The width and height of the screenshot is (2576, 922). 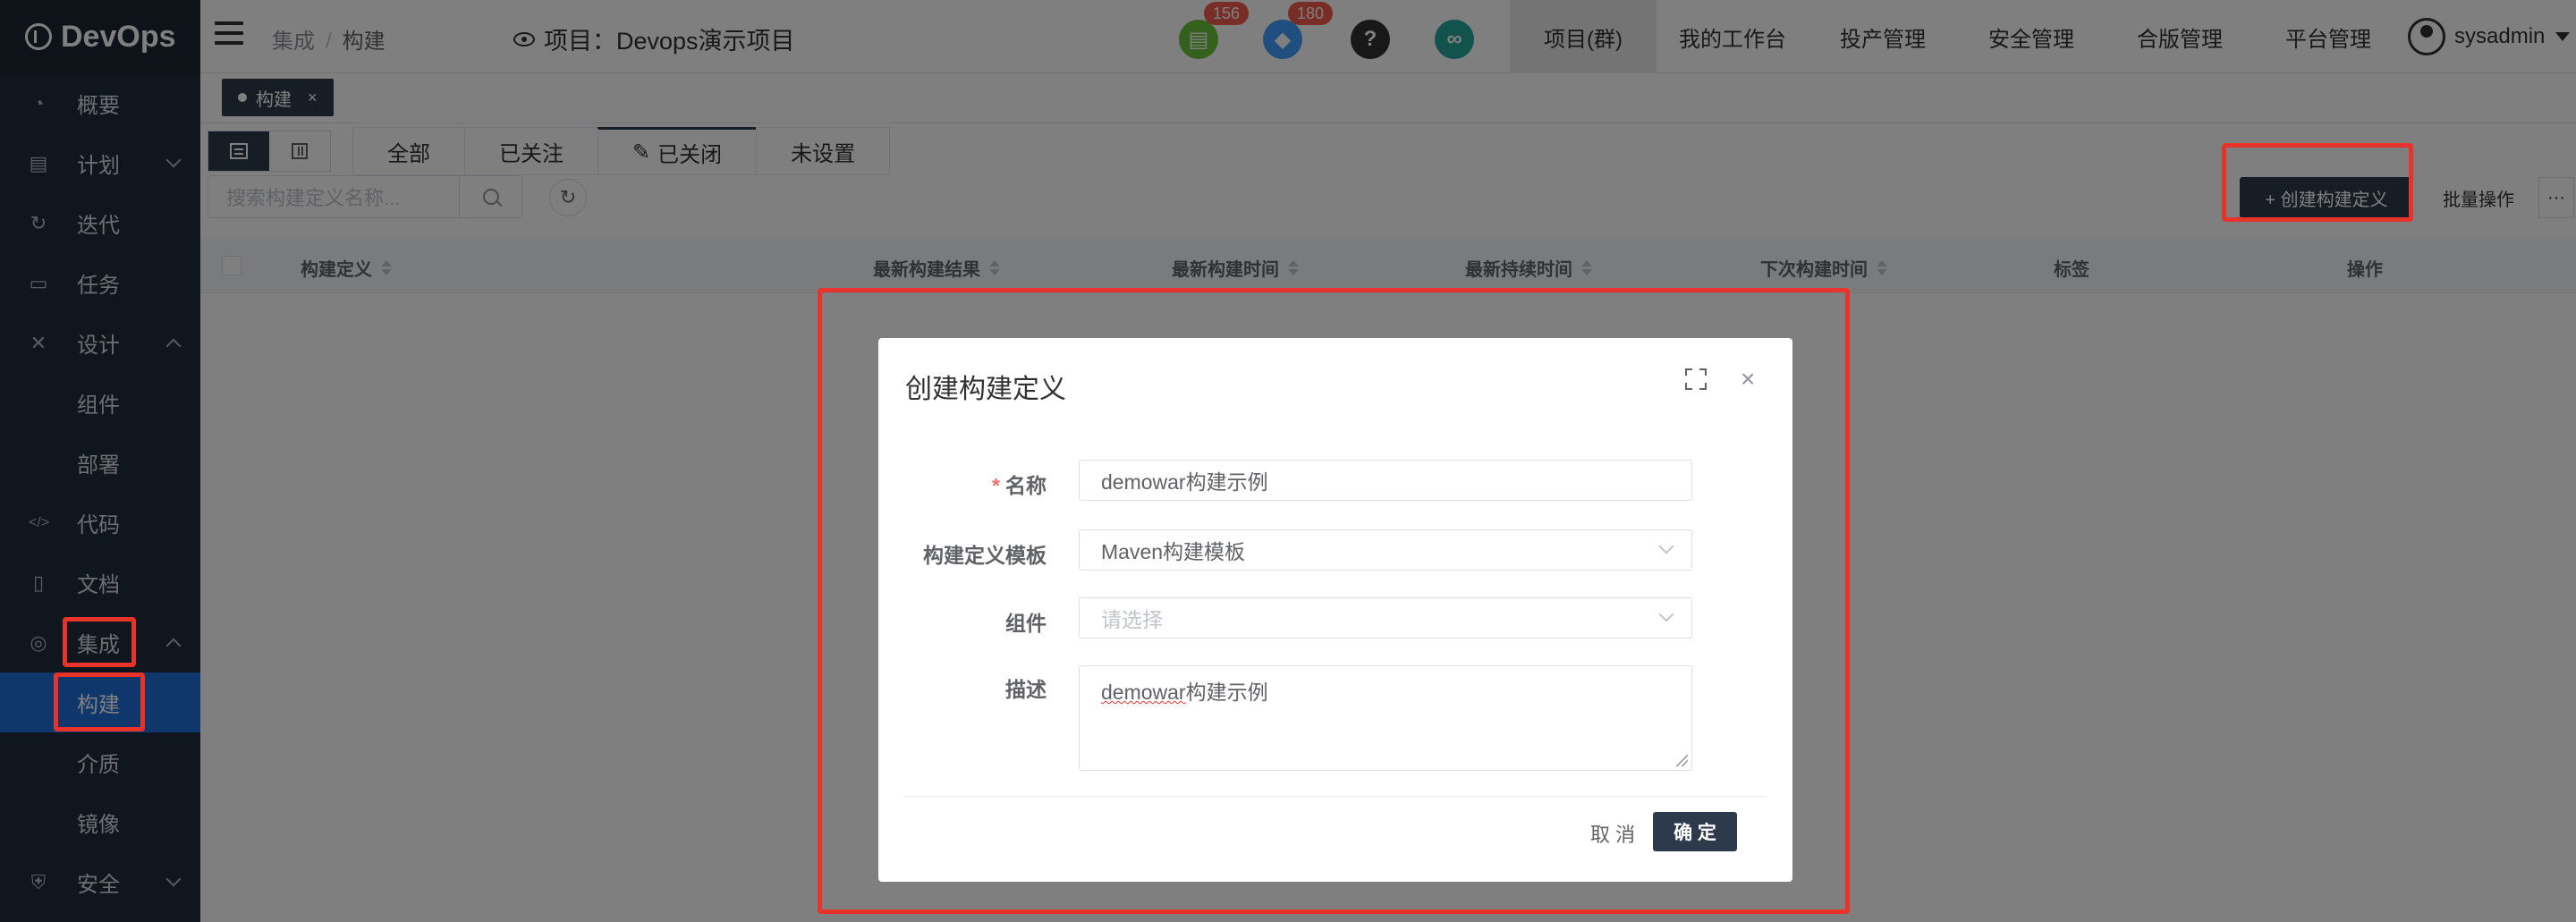 I want to click on description-textarea: demowar构建示例, so click(x=1385, y=718).